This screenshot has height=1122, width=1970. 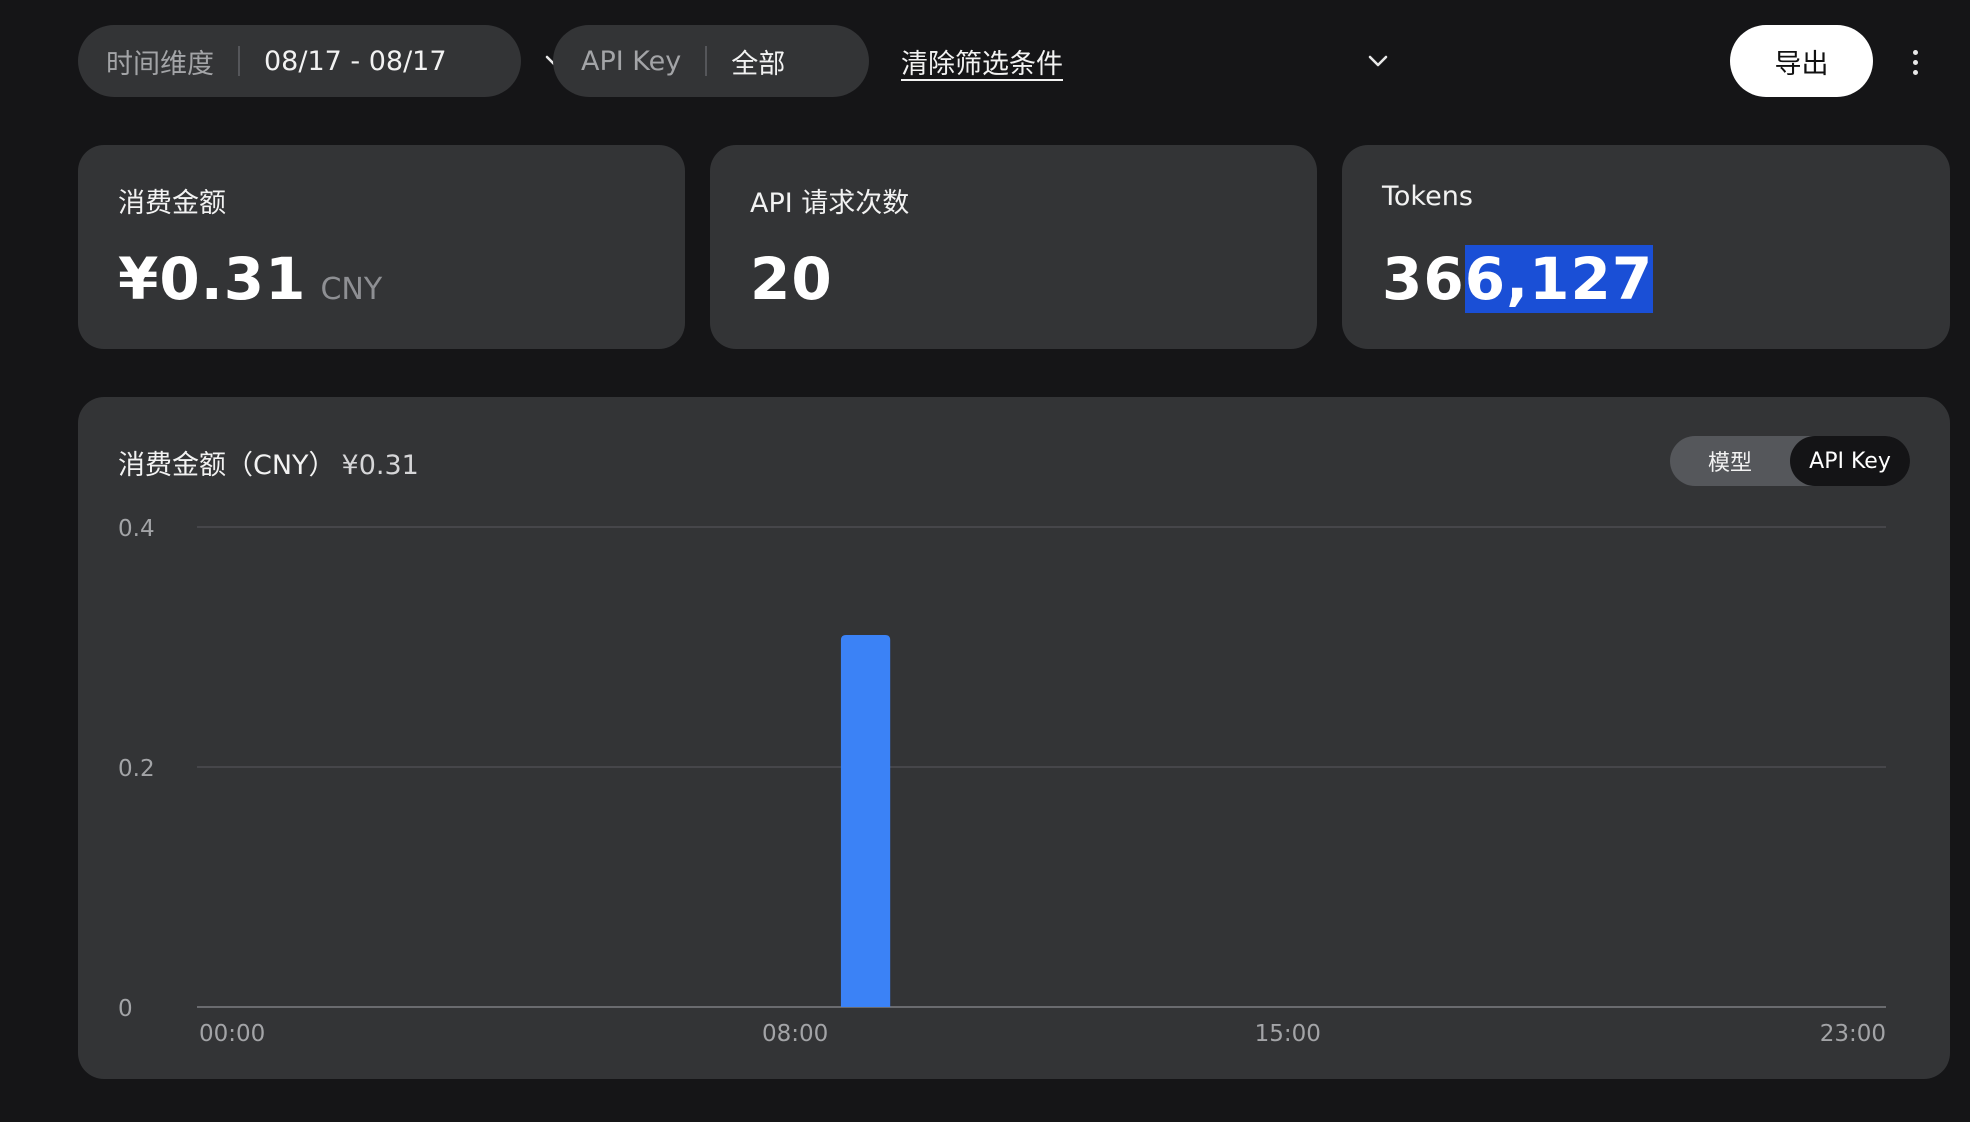 I want to click on tokens-stat-value-row: 36 6,127, so click(x=1518, y=279).